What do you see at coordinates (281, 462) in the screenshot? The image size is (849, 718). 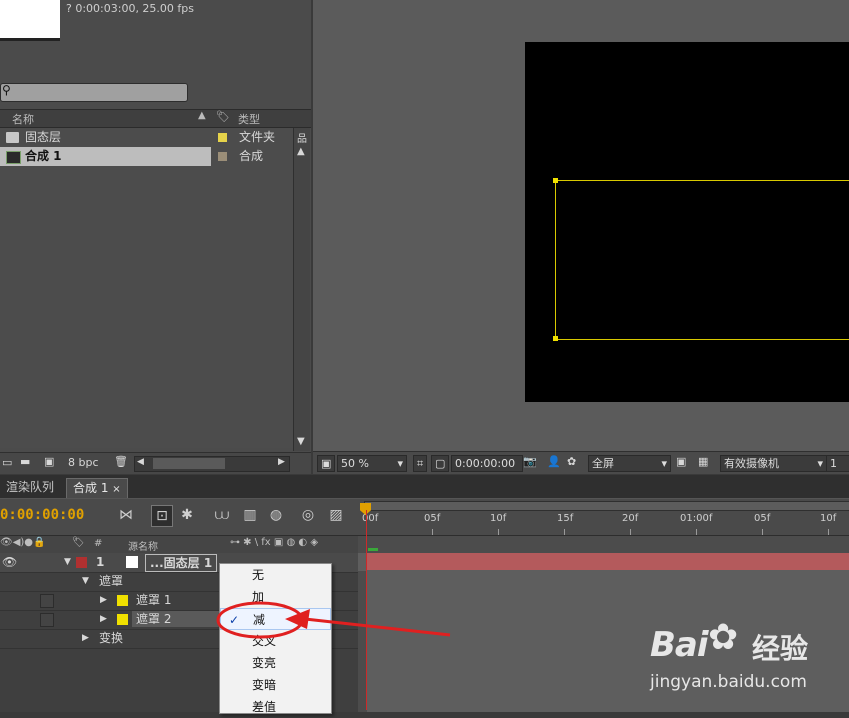 I see `scroll-right-icon: ▶` at bounding box center [281, 462].